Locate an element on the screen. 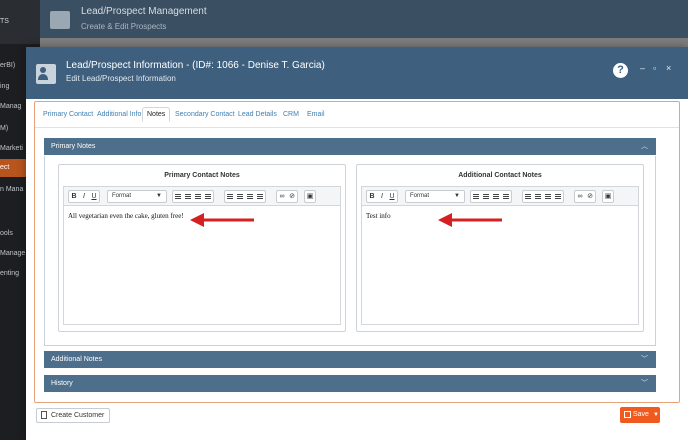  tab-crm: CRM is located at coordinates (291, 114).